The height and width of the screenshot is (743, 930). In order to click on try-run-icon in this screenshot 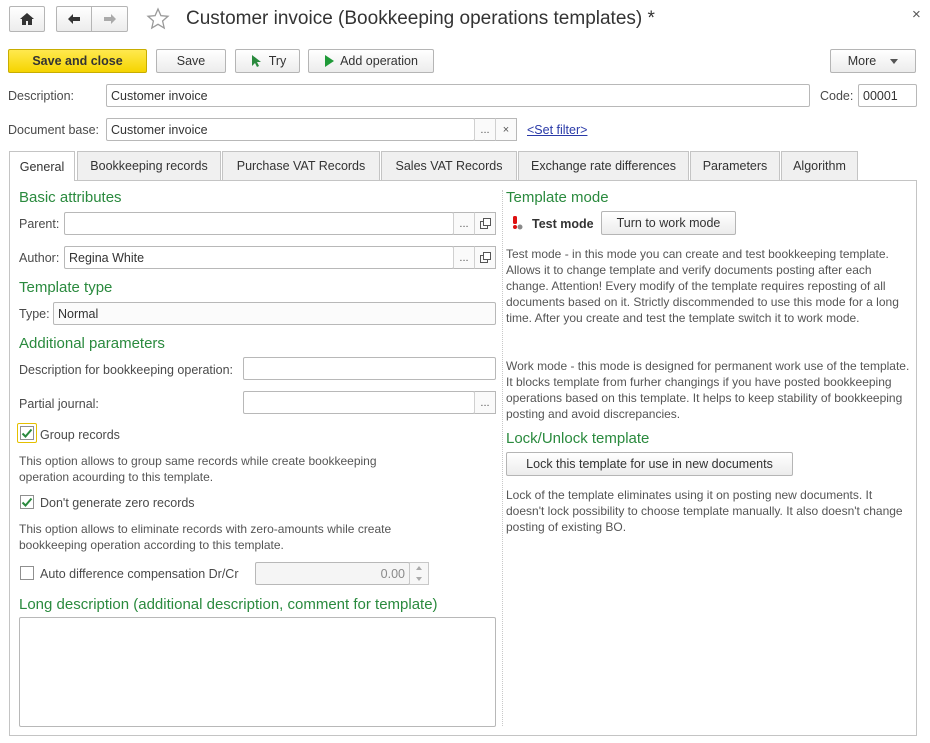, I will do `click(256, 61)`.